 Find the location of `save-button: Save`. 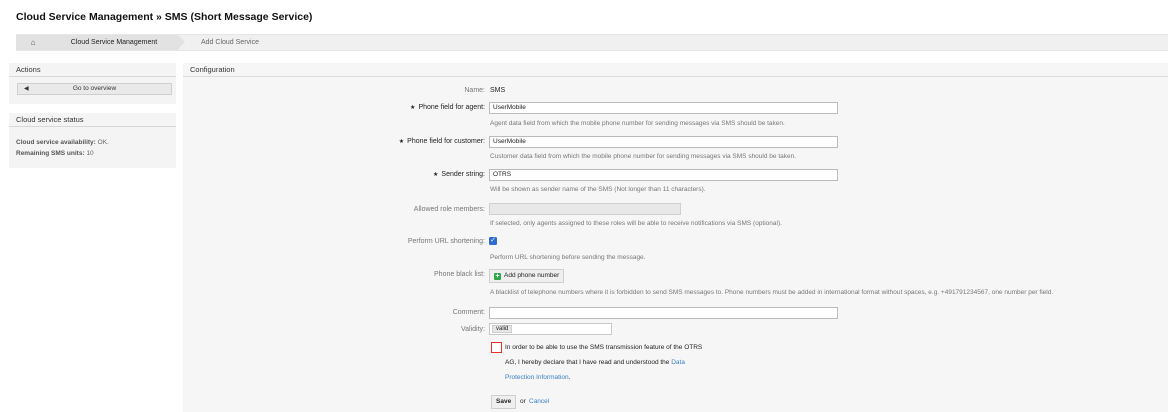

save-button: Save is located at coordinates (504, 402).